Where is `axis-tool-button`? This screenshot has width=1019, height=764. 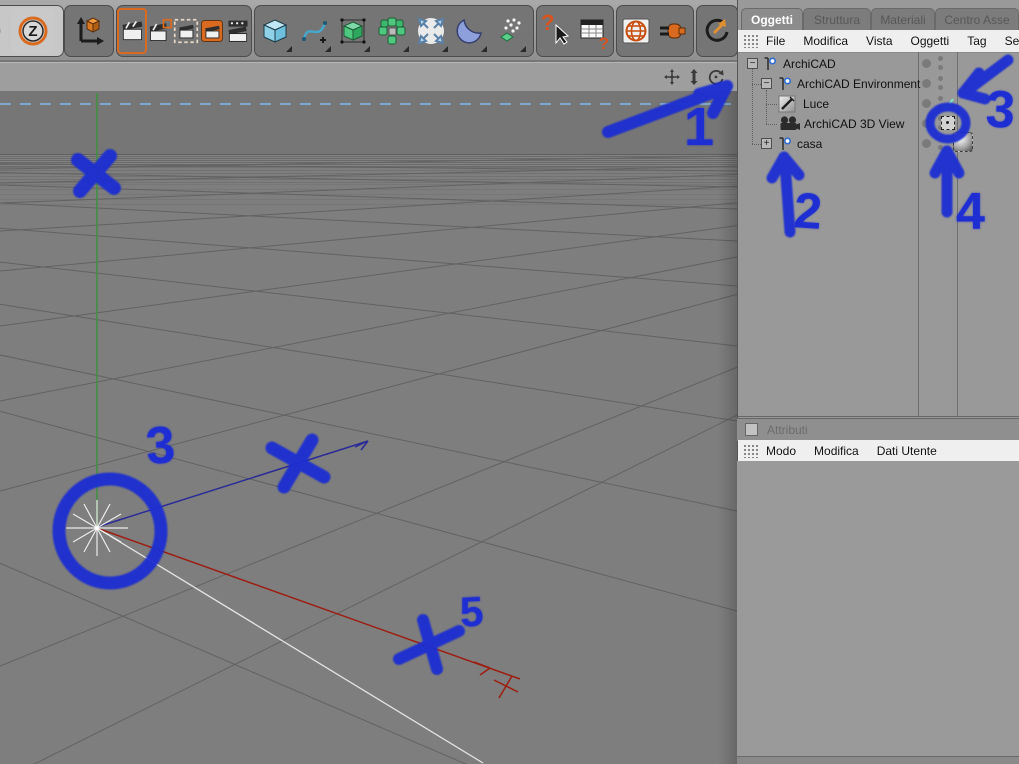 axis-tool-button is located at coordinates (88, 31).